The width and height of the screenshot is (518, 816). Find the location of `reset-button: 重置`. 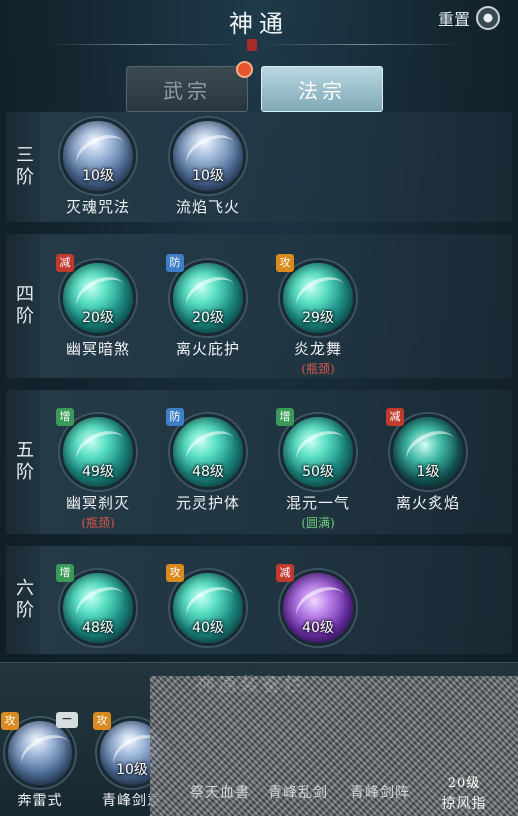

reset-button: 重置 is located at coordinates (469, 18).